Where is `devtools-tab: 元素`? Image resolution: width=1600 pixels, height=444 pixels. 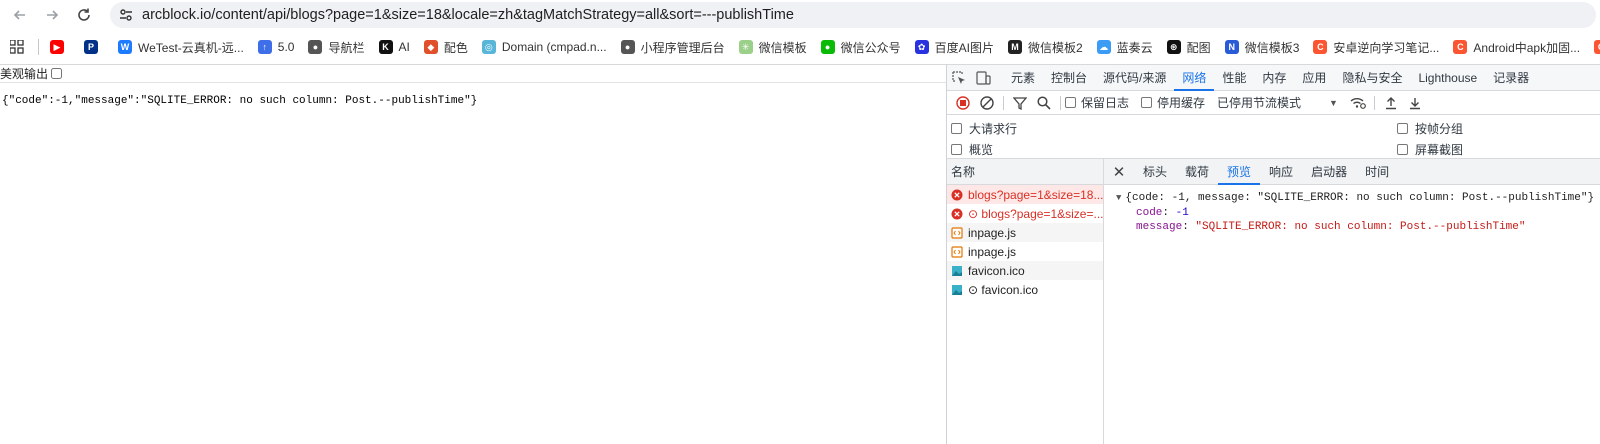 devtools-tab: 元素 is located at coordinates (1023, 78).